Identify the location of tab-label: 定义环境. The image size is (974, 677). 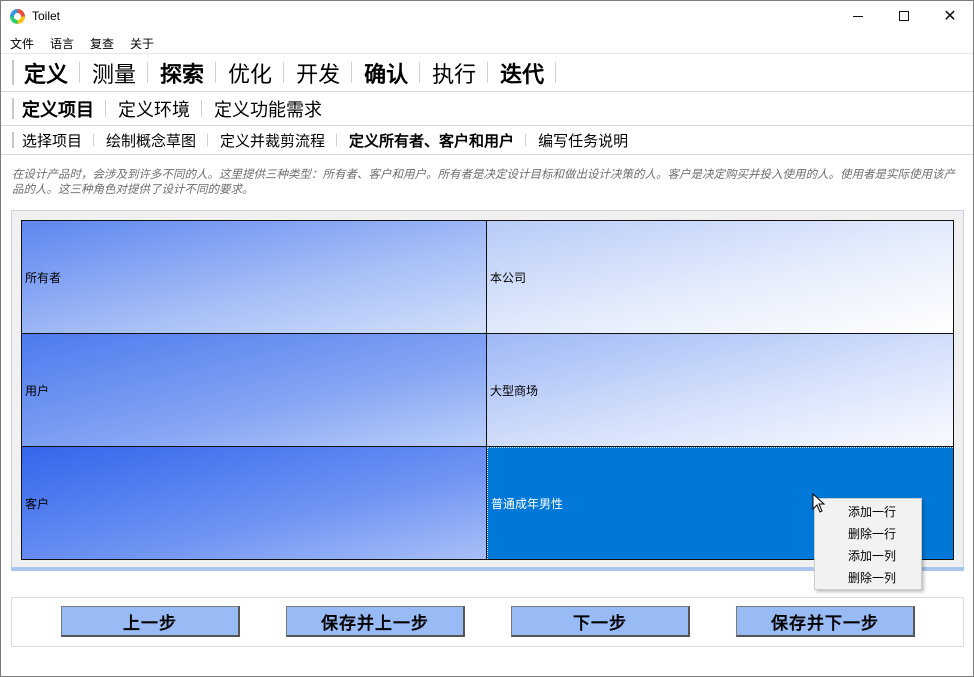
(154, 110).